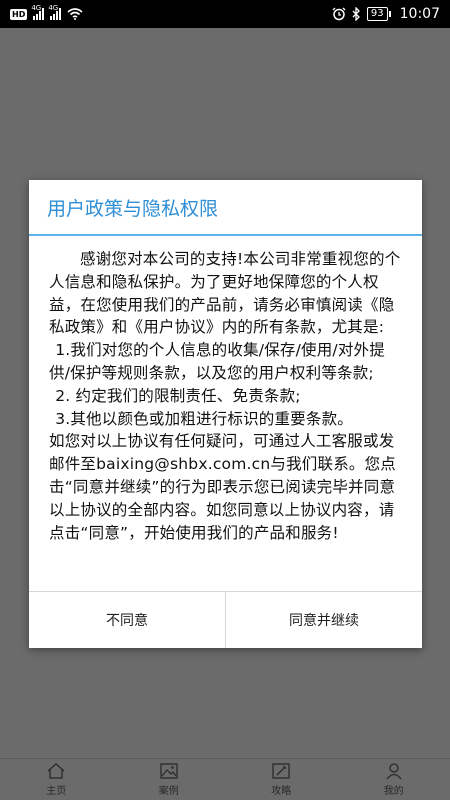  What do you see at coordinates (419, 14) in the screenshot?
I see `status-time: 10:07` at bounding box center [419, 14].